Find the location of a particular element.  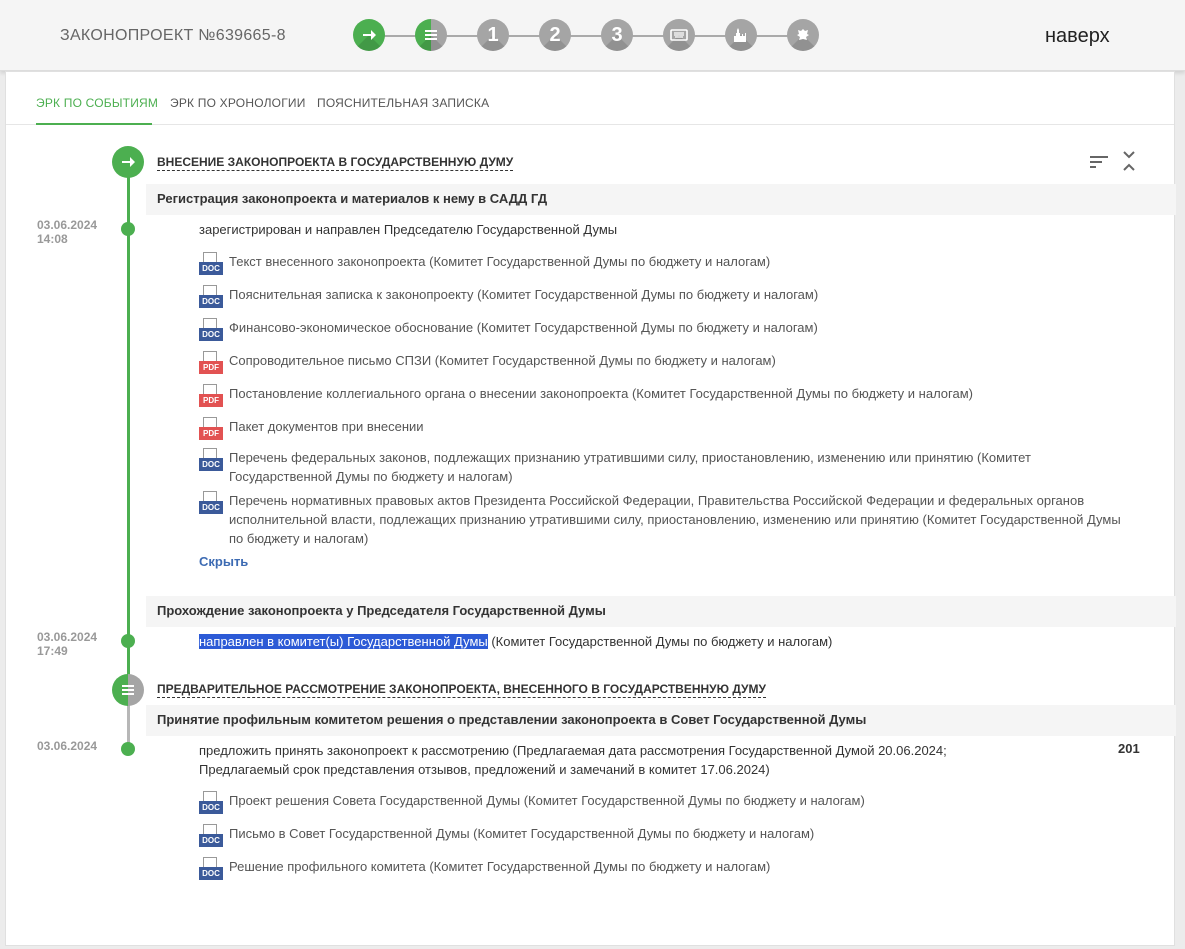

eagle-emblem-icon is located at coordinates (803, 34).